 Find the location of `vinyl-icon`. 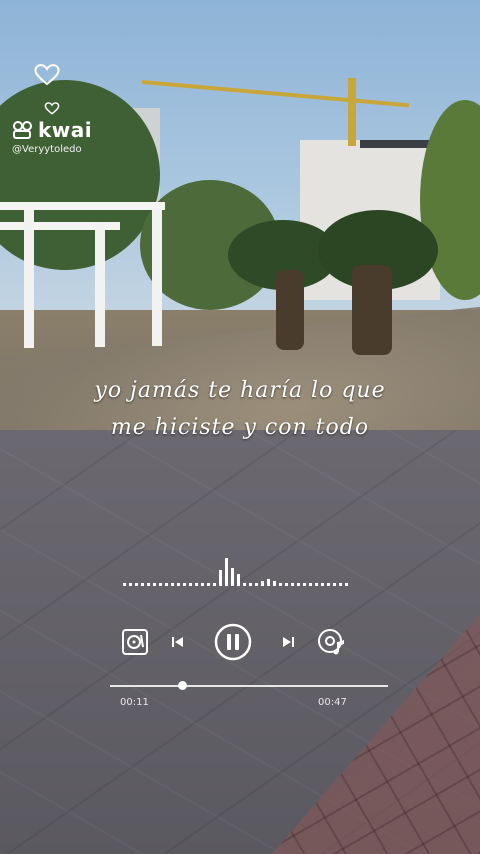

vinyl-icon is located at coordinates (135, 642).